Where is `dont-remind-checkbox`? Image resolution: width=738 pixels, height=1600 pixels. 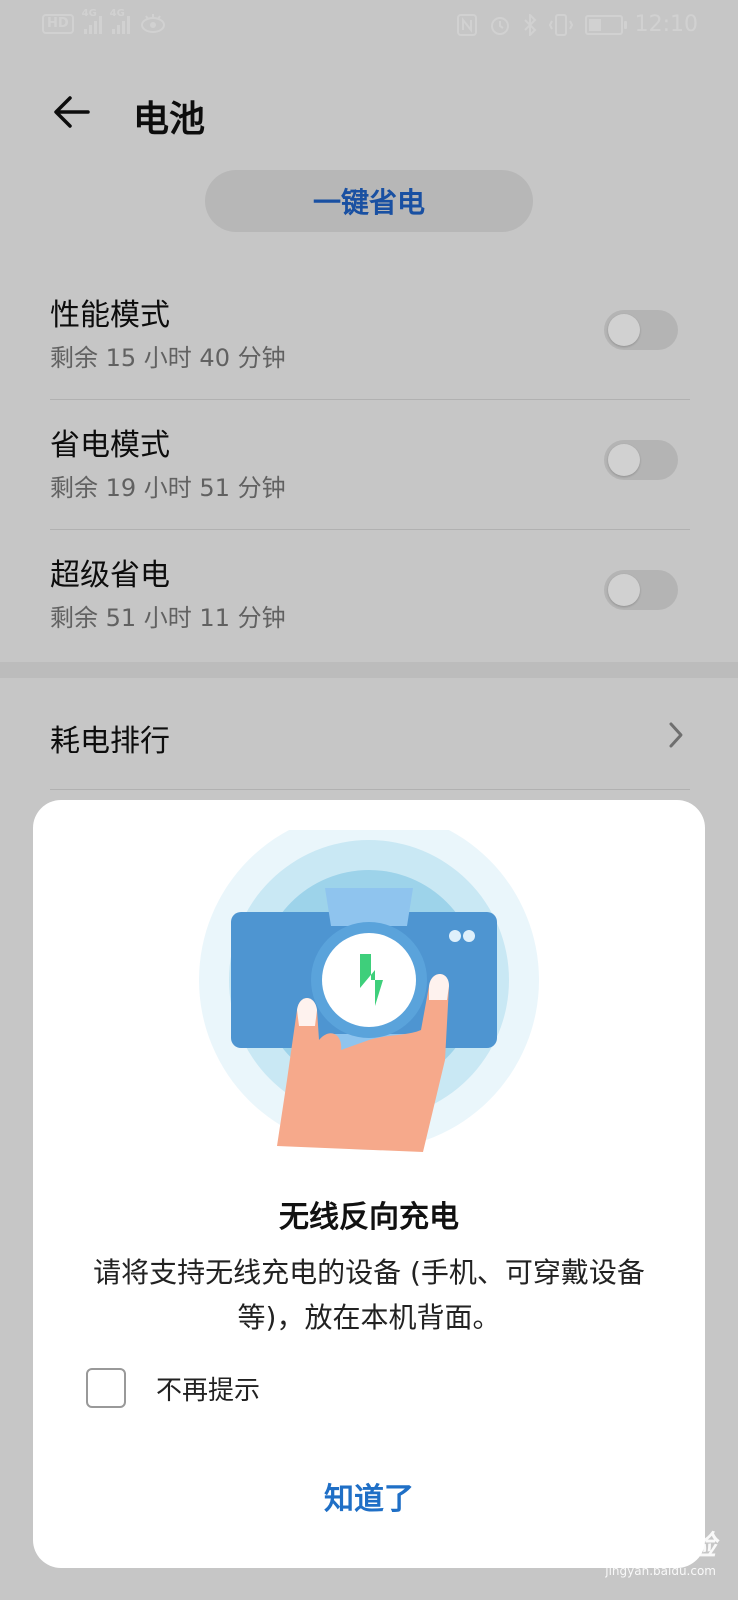
dont-remind-checkbox is located at coordinates (106, 1388).